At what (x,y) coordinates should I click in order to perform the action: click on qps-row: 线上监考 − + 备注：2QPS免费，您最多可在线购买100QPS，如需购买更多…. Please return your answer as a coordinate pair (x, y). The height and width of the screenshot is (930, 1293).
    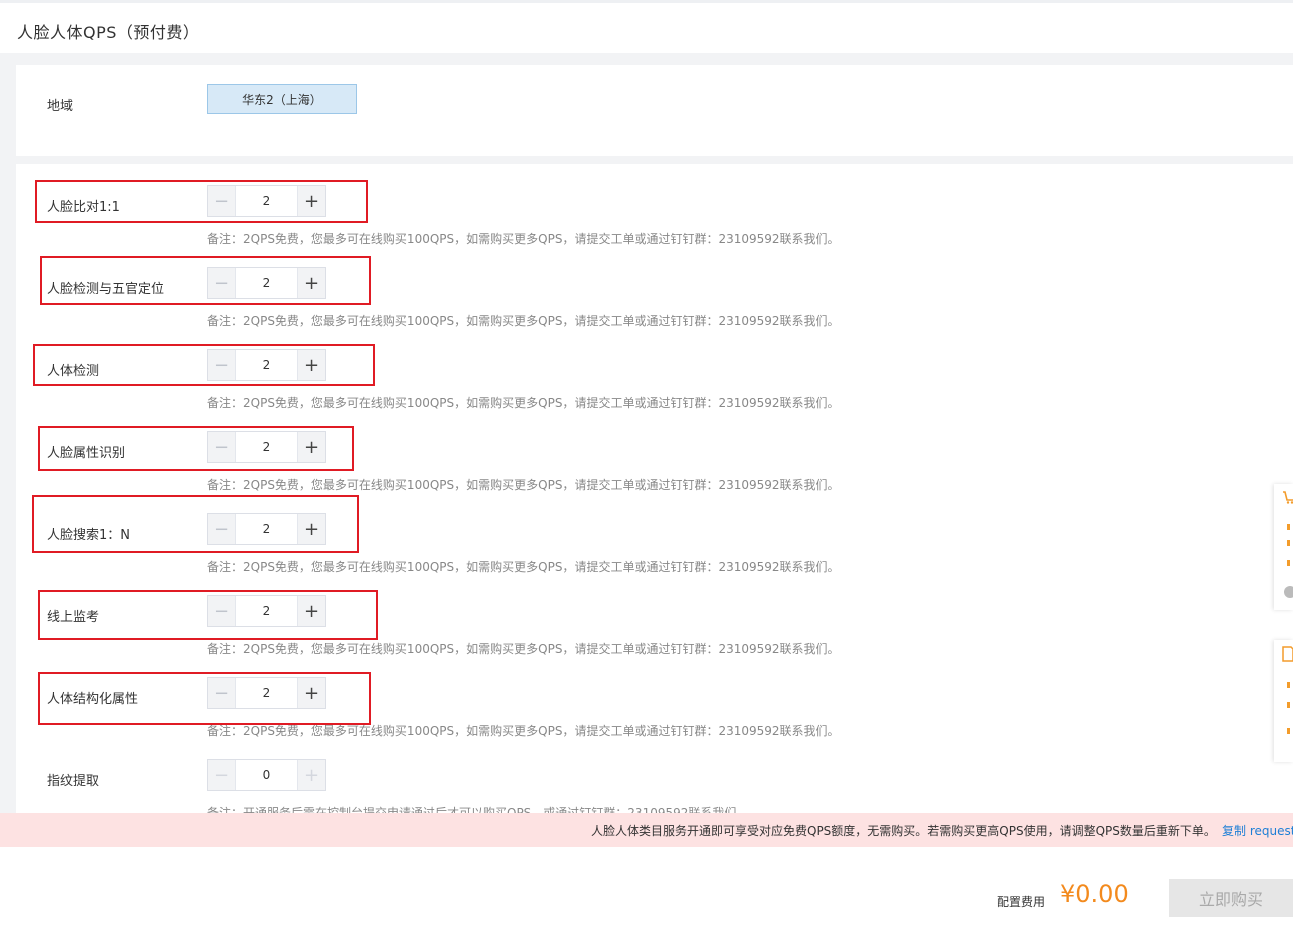
    Looking at the image, I should click on (654, 615).